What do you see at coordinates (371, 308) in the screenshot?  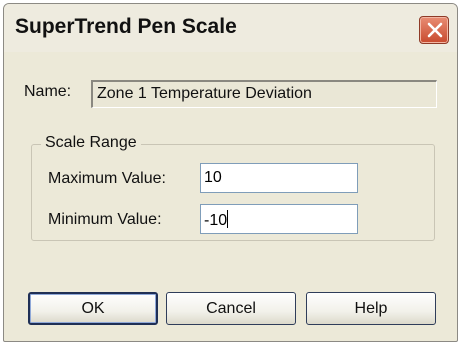 I see `help-button: Help` at bounding box center [371, 308].